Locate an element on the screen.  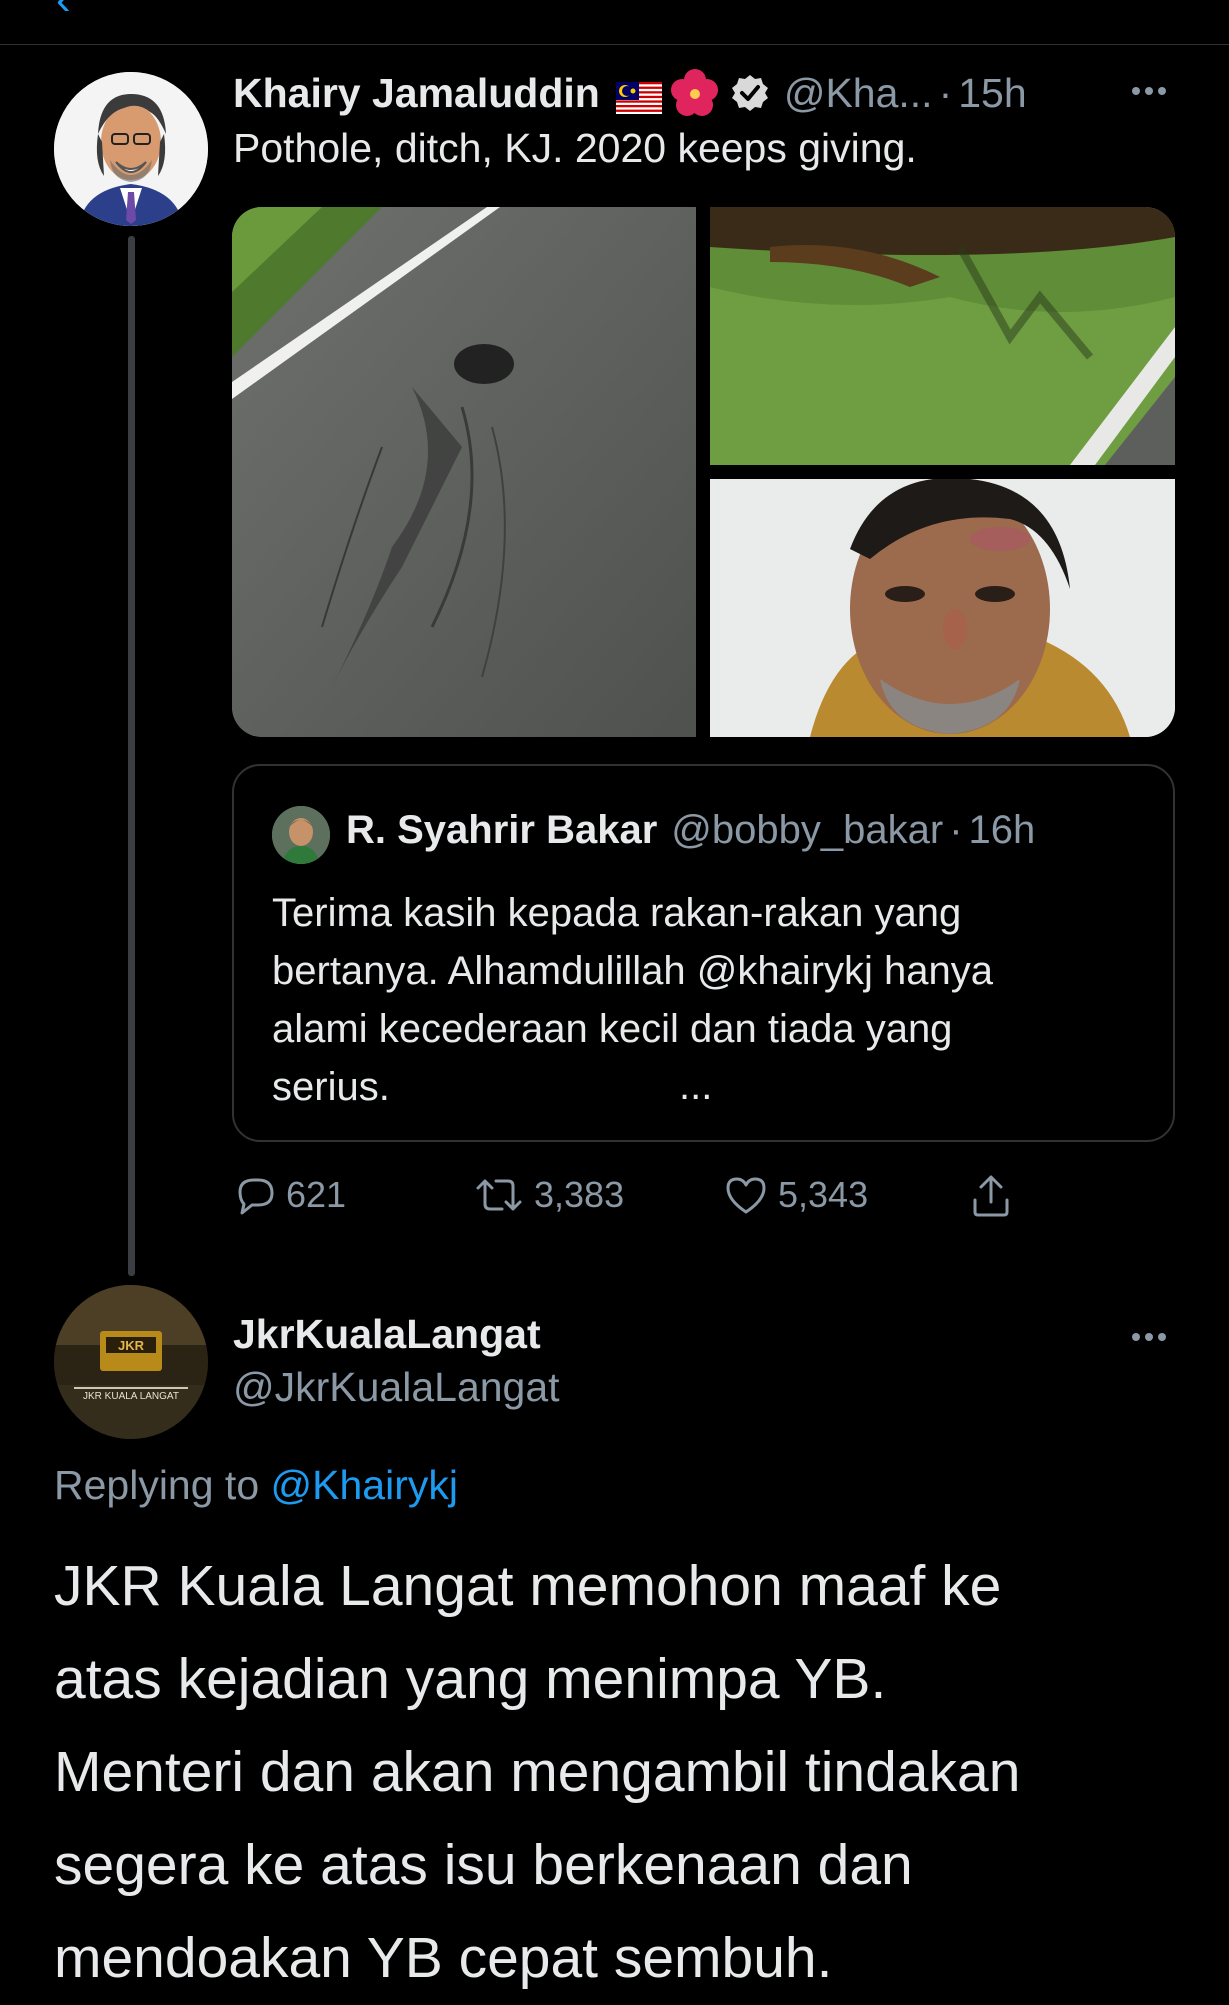
jkr-logo-avatar: JKR JKR KUALA LANGAT is located at coordinates (131, 1362).